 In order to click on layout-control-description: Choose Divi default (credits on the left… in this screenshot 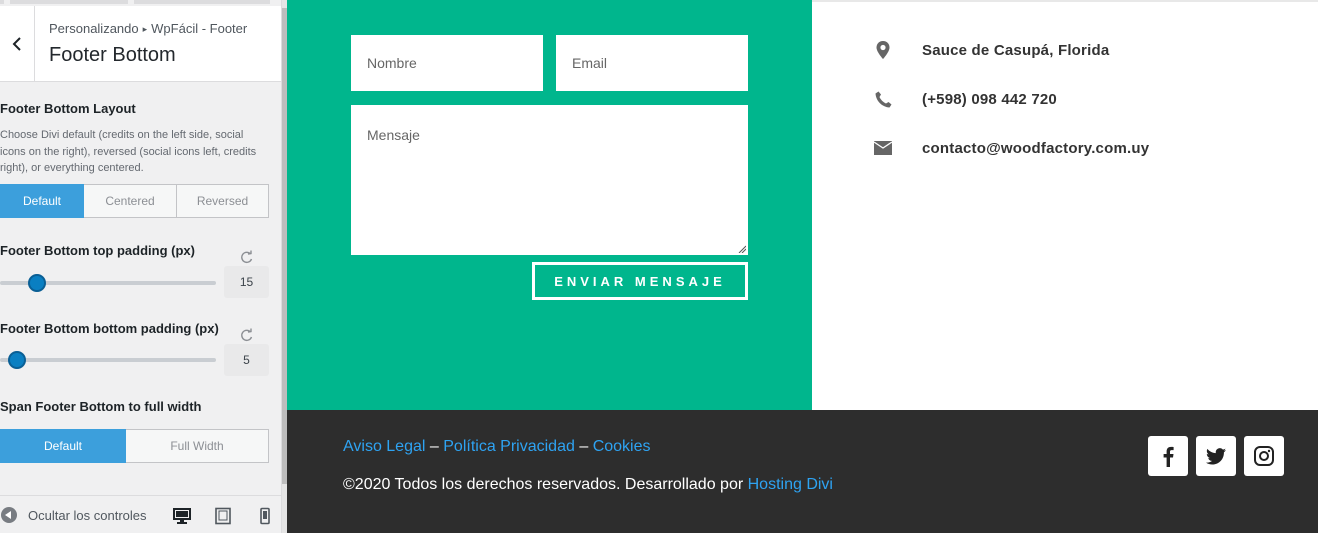, I will do `click(128, 151)`.